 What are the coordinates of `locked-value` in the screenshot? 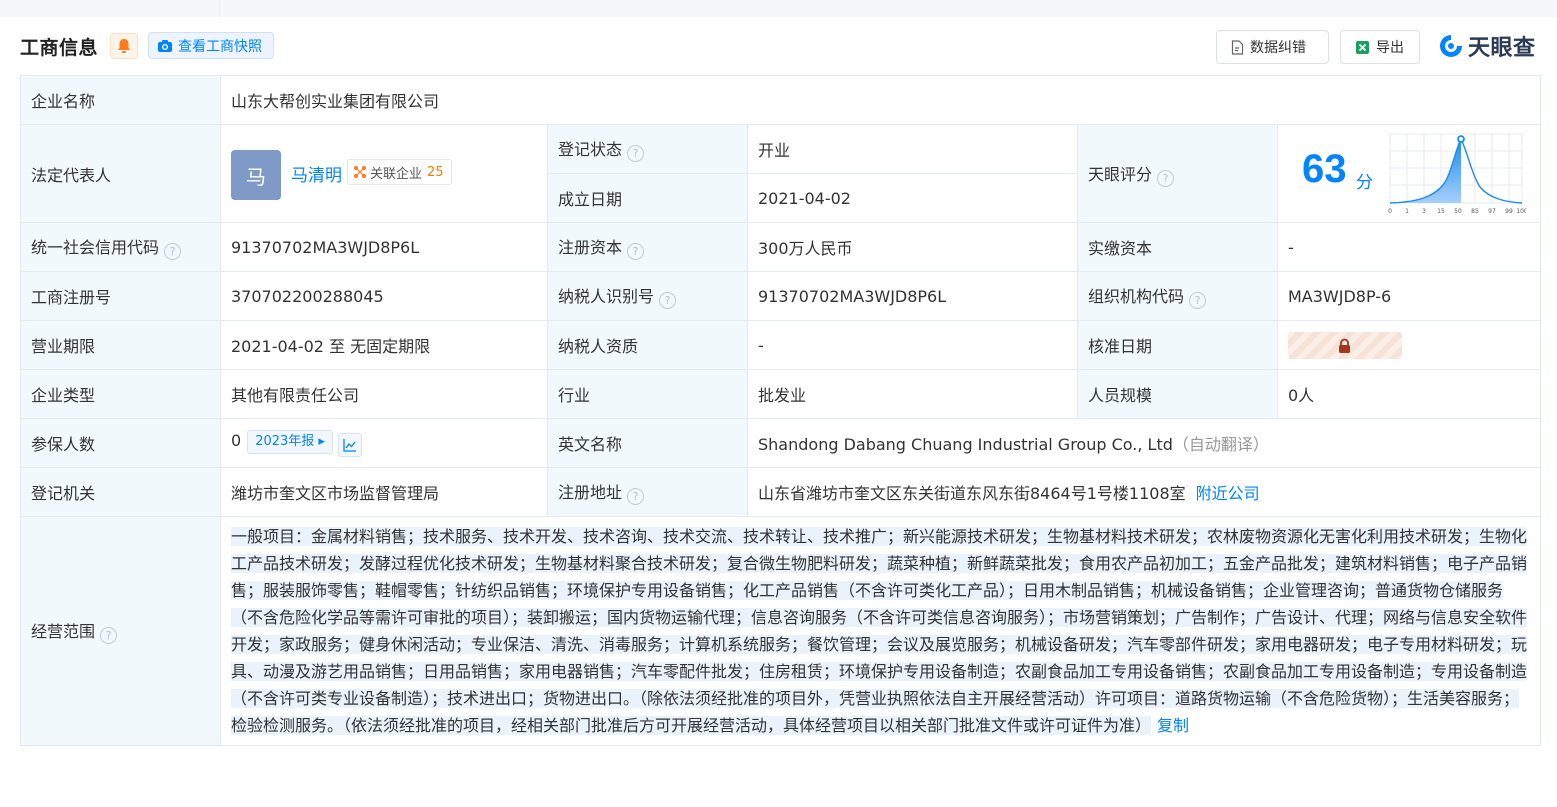 It's located at (1345, 345).